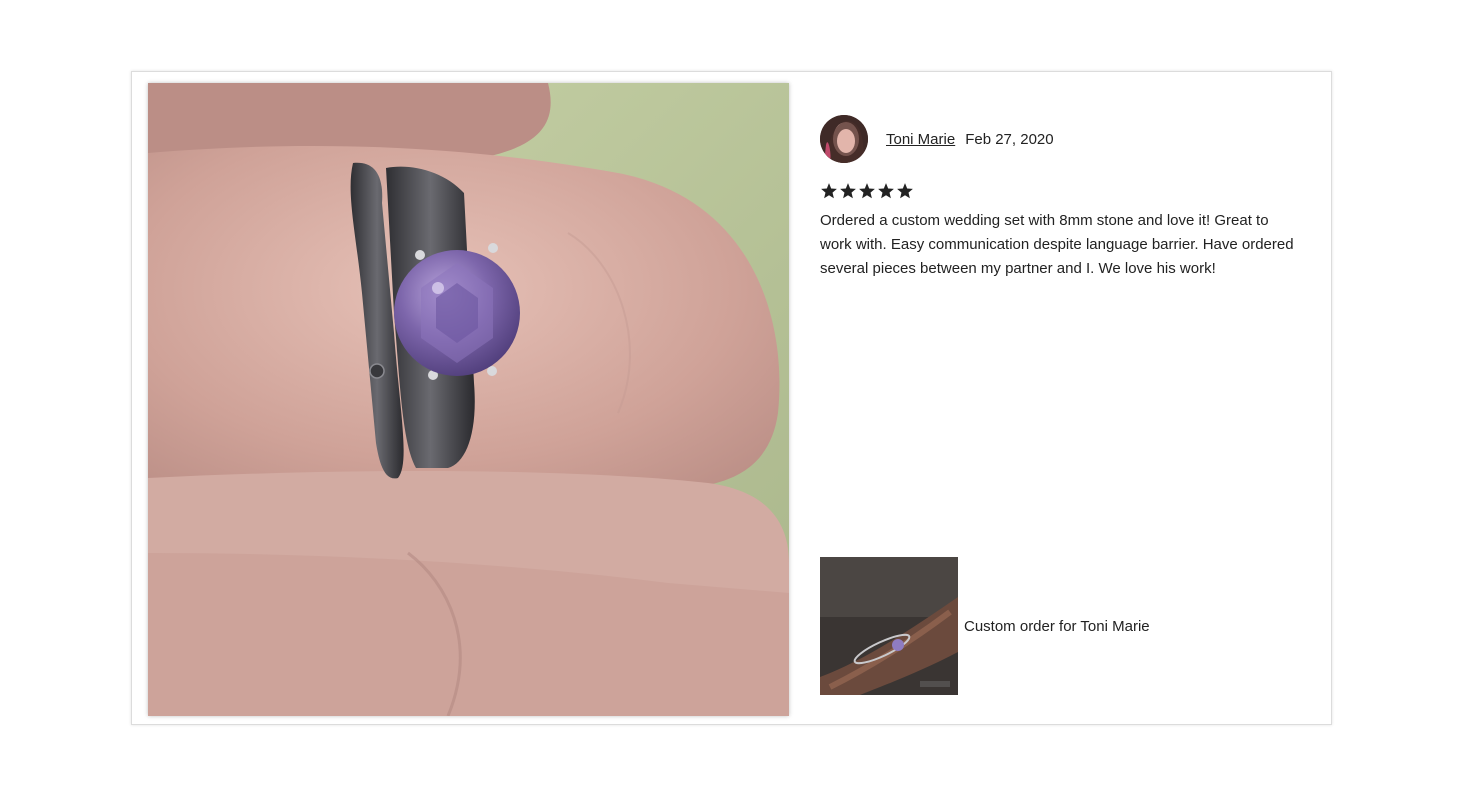 The image size is (1465, 798). I want to click on order-thumbnail-image, so click(889, 626).